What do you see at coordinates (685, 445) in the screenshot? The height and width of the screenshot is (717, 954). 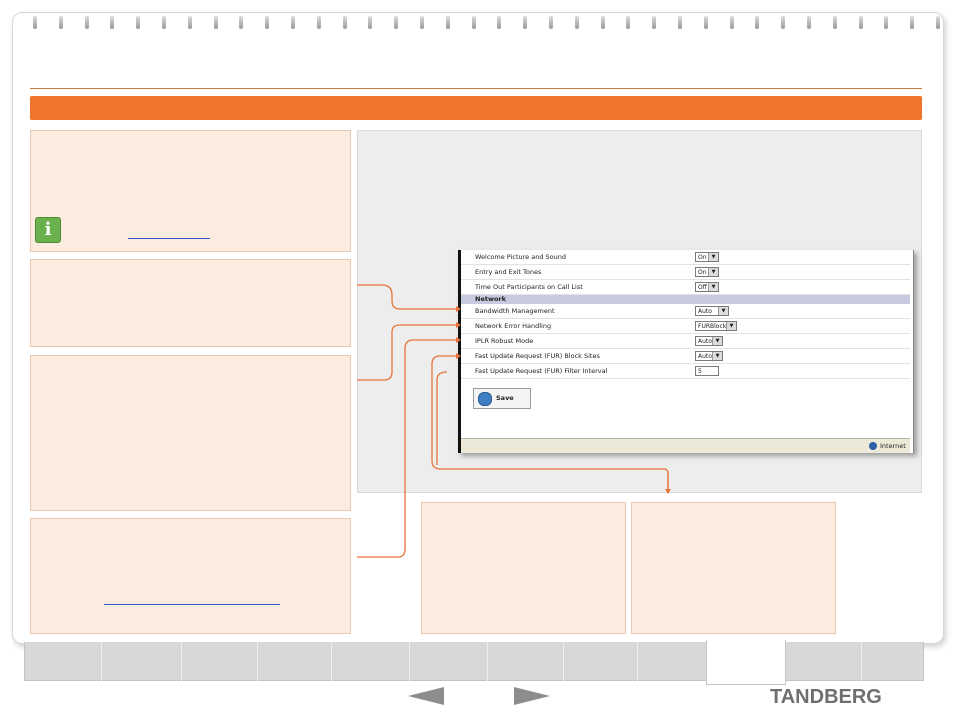 I see `browser-status-bar: Internet` at bounding box center [685, 445].